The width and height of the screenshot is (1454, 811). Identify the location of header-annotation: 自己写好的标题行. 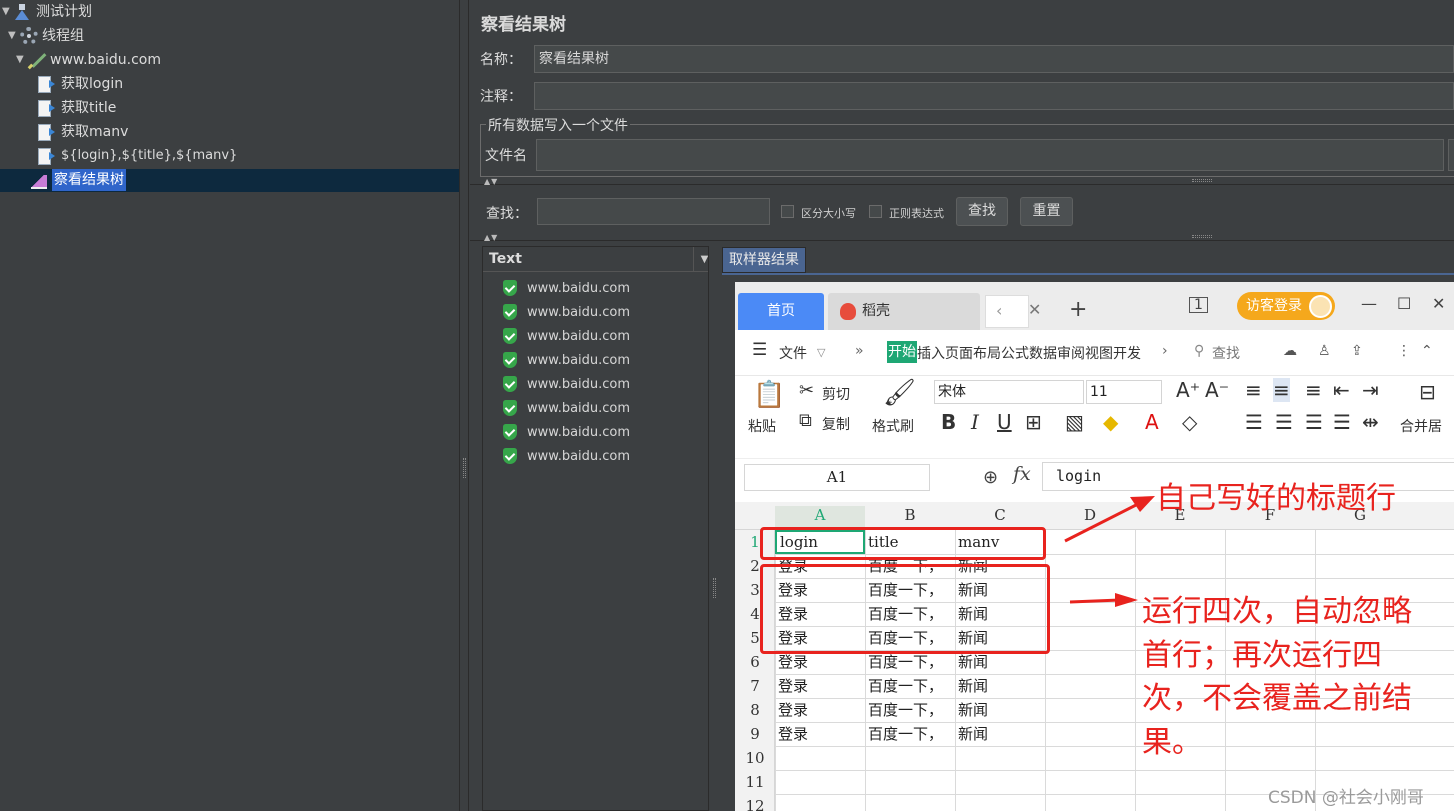
(1276, 498).